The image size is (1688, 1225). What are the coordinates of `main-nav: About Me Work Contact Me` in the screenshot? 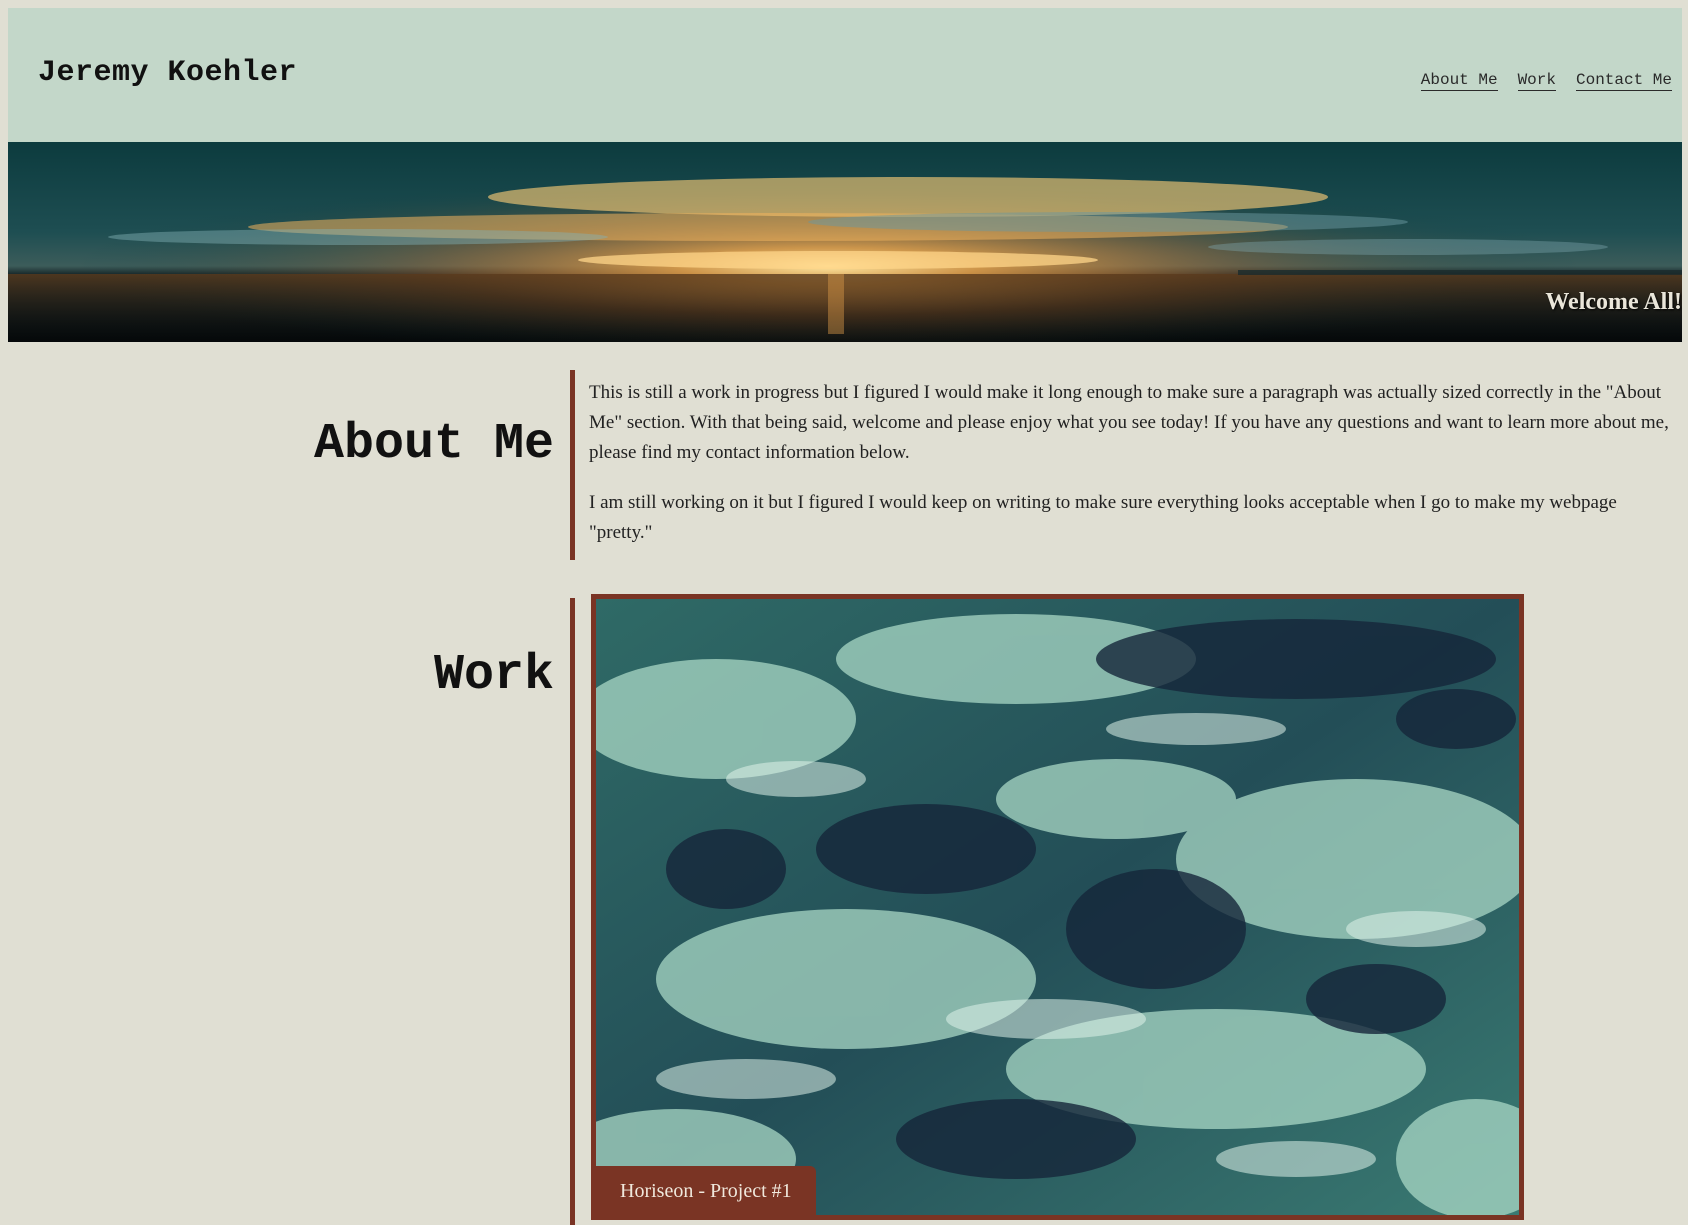 It's located at (1546, 81).